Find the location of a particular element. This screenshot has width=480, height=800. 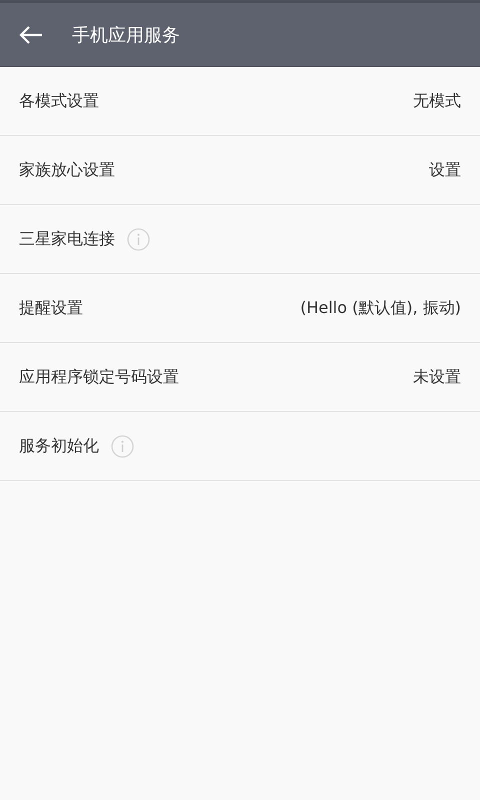

item-label: 提醒设置 is located at coordinates (51, 308).